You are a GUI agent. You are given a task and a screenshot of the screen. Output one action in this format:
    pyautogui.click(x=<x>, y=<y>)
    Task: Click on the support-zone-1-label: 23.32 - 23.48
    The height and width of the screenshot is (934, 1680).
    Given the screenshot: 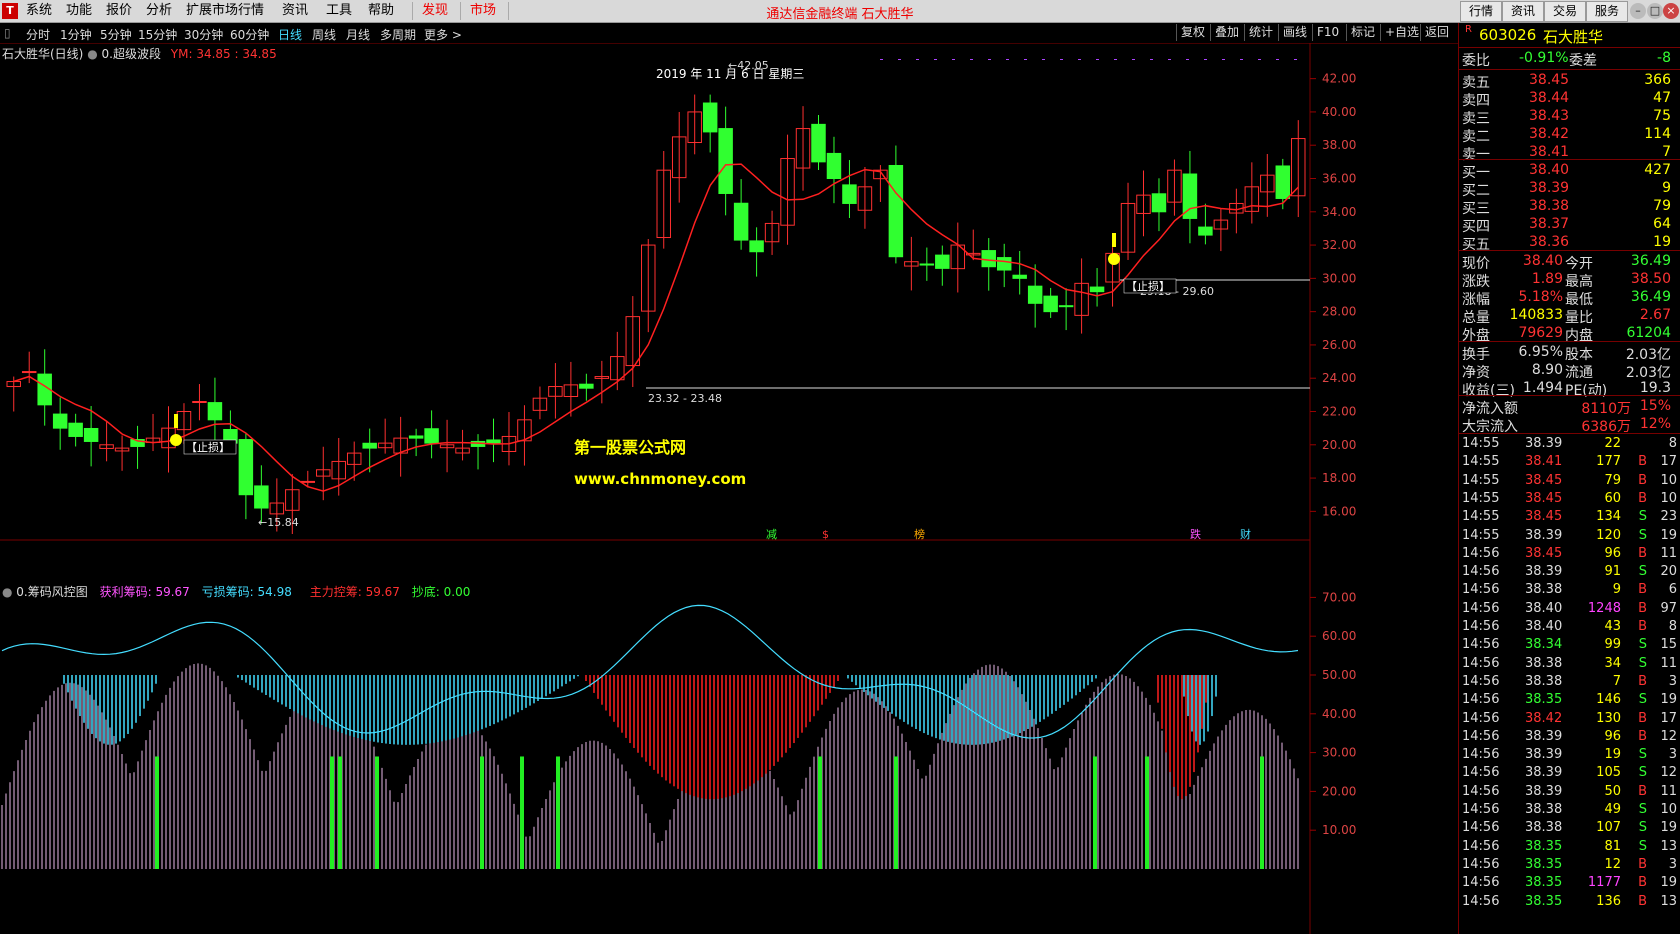 What is the action you would take?
    pyautogui.click(x=685, y=398)
    